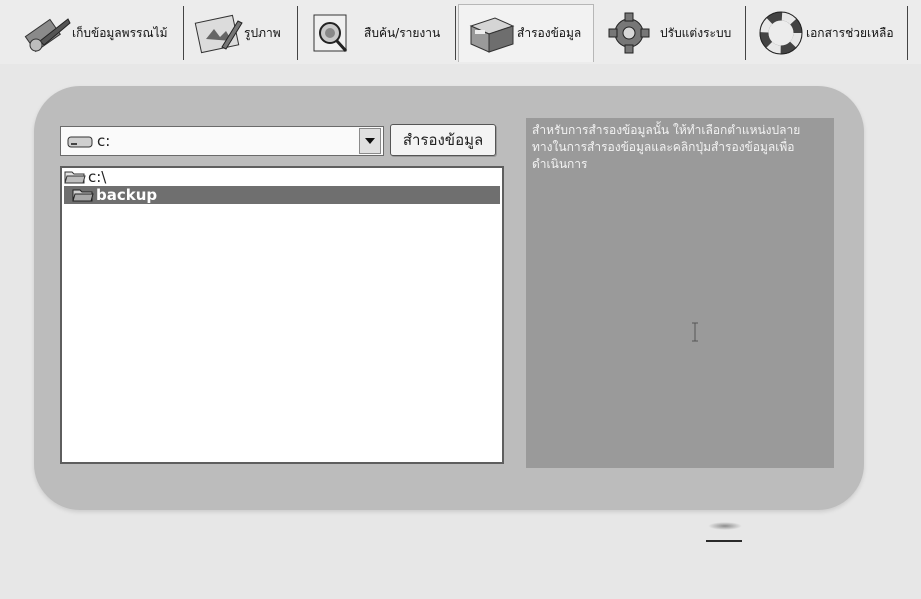 The image size is (921, 599). What do you see at coordinates (127, 195) in the screenshot?
I see `folder-name: backup` at bounding box center [127, 195].